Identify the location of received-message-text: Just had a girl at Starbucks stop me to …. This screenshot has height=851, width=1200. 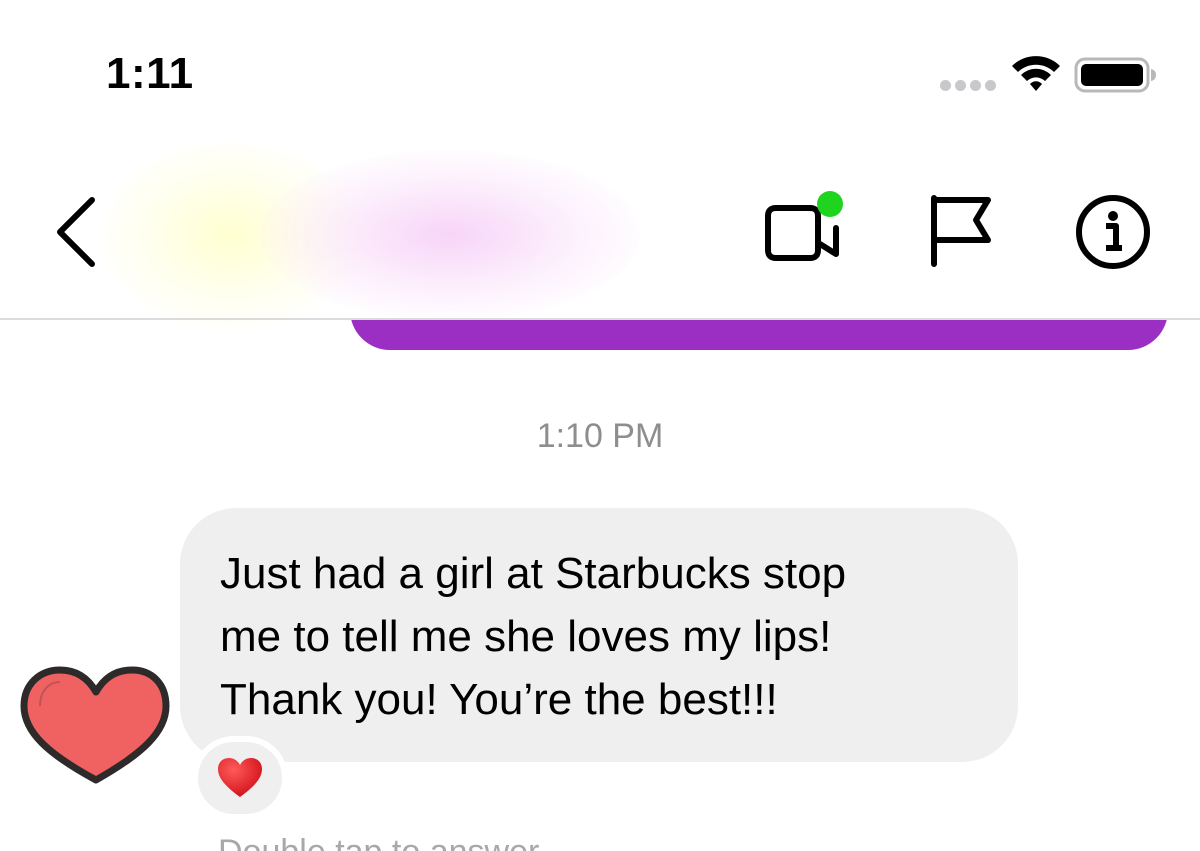
(533, 636).